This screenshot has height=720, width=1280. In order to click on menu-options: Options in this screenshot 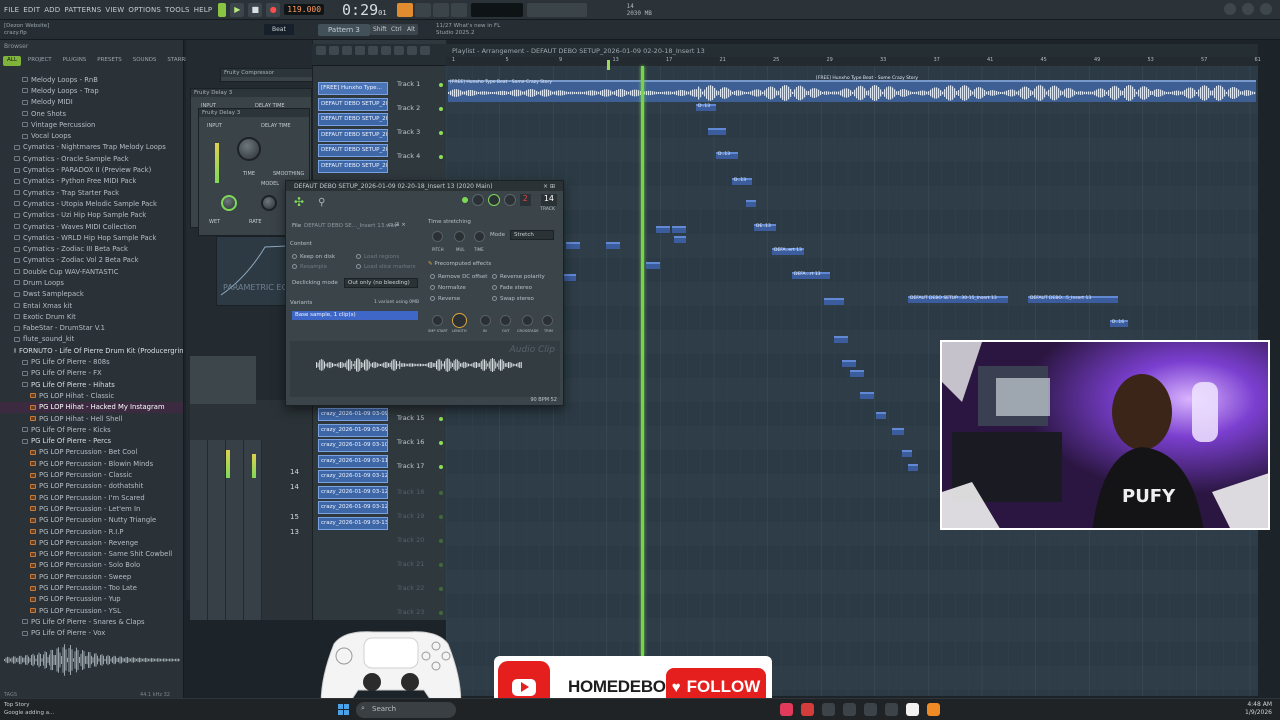, I will do `click(144, 10)`.